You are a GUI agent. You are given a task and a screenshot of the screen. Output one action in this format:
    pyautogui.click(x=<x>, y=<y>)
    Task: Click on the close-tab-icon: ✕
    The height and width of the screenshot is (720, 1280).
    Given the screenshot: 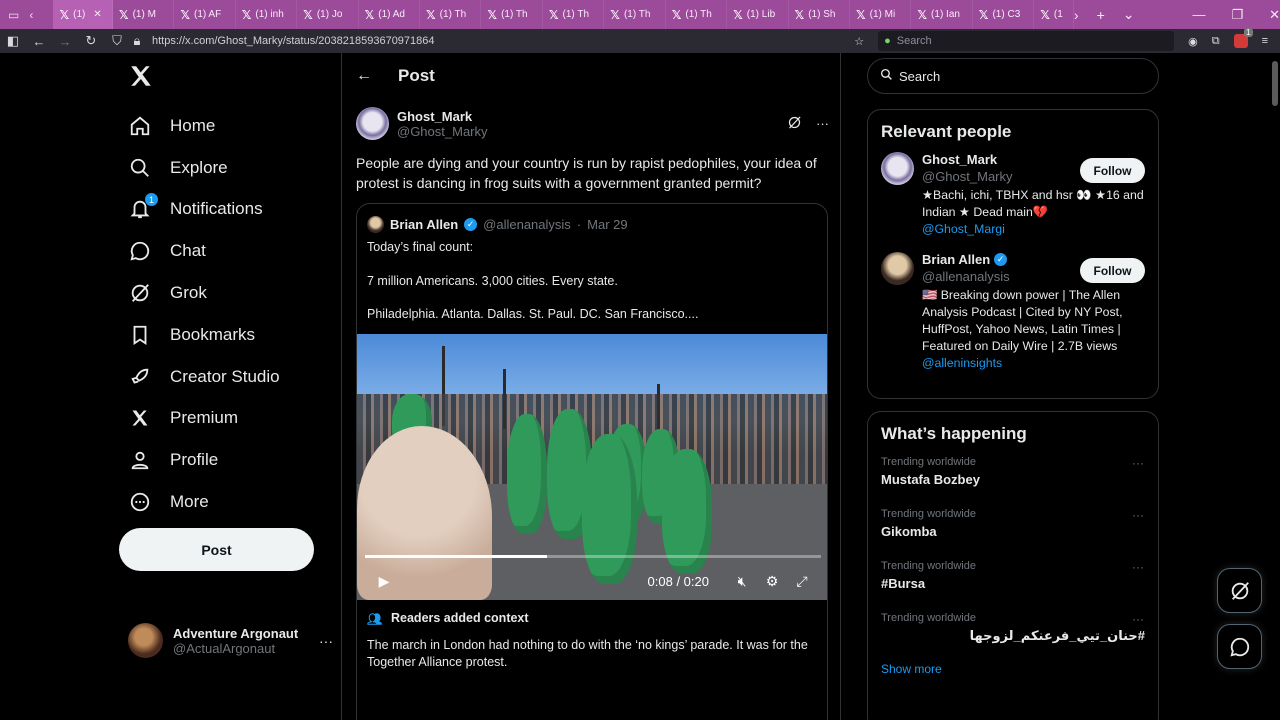 What is the action you would take?
    pyautogui.click(x=97, y=14)
    